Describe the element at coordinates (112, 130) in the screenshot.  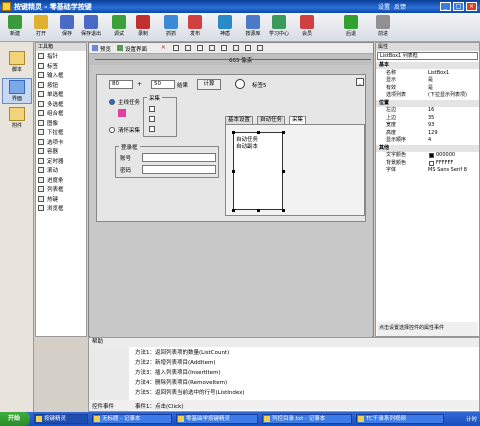
I see `collect-radio` at that location.